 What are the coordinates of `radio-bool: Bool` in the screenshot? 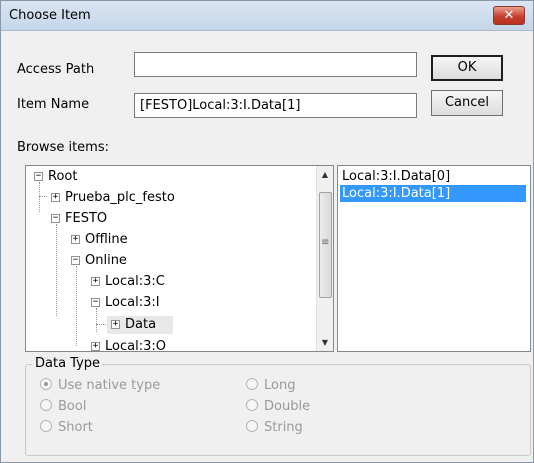 It's located at (63, 407).